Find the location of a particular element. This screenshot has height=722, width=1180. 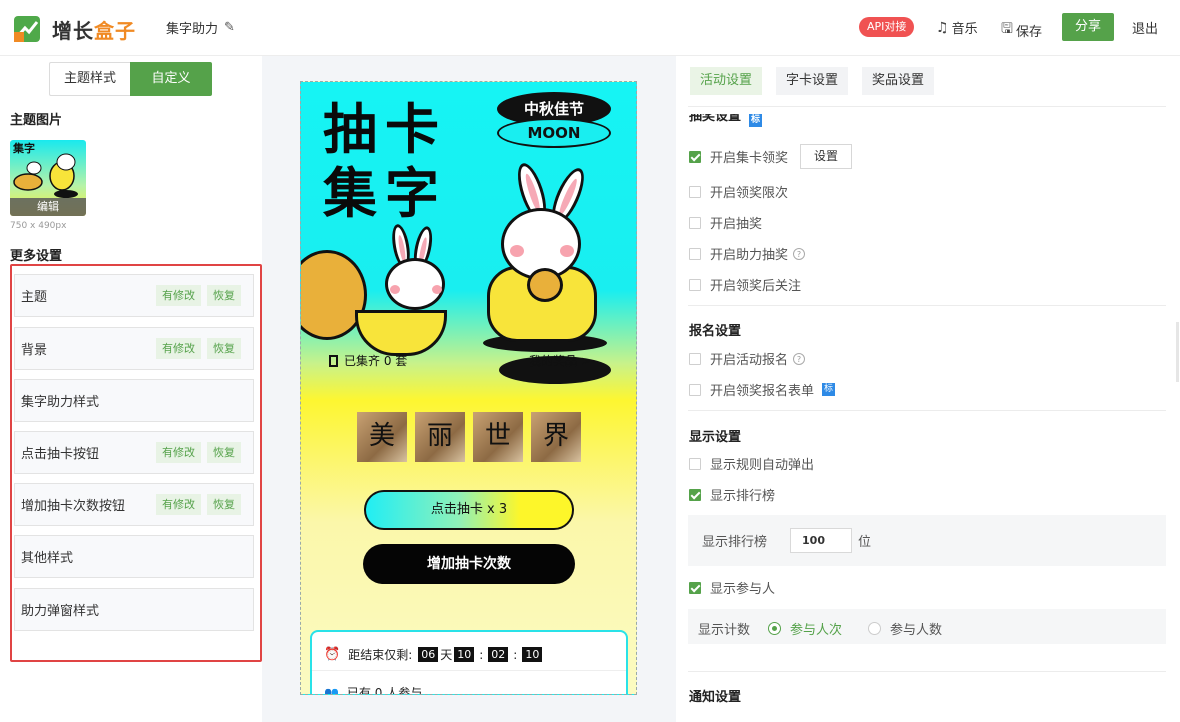

prize-limit-checkbox is located at coordinates (695, 191).